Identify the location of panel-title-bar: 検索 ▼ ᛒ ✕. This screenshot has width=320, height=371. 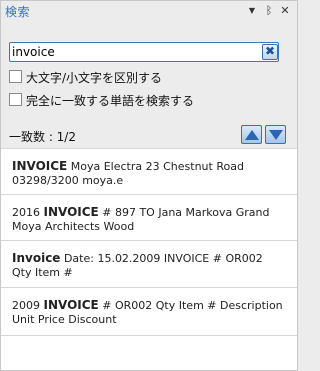
(149, 11).